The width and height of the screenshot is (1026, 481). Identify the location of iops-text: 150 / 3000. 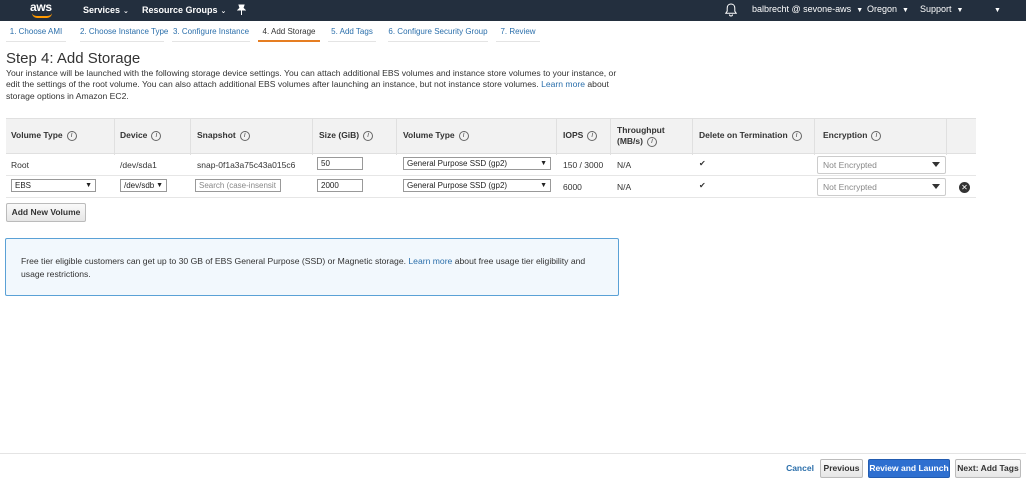
(583, 165).